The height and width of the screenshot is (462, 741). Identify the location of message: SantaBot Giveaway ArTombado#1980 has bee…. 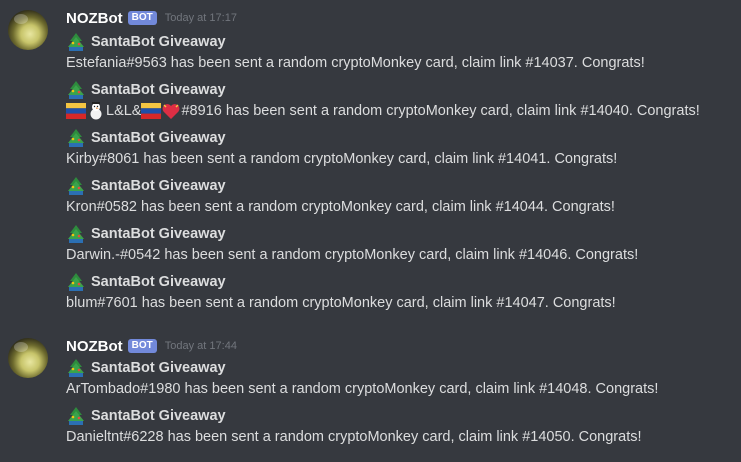
(362, 379).